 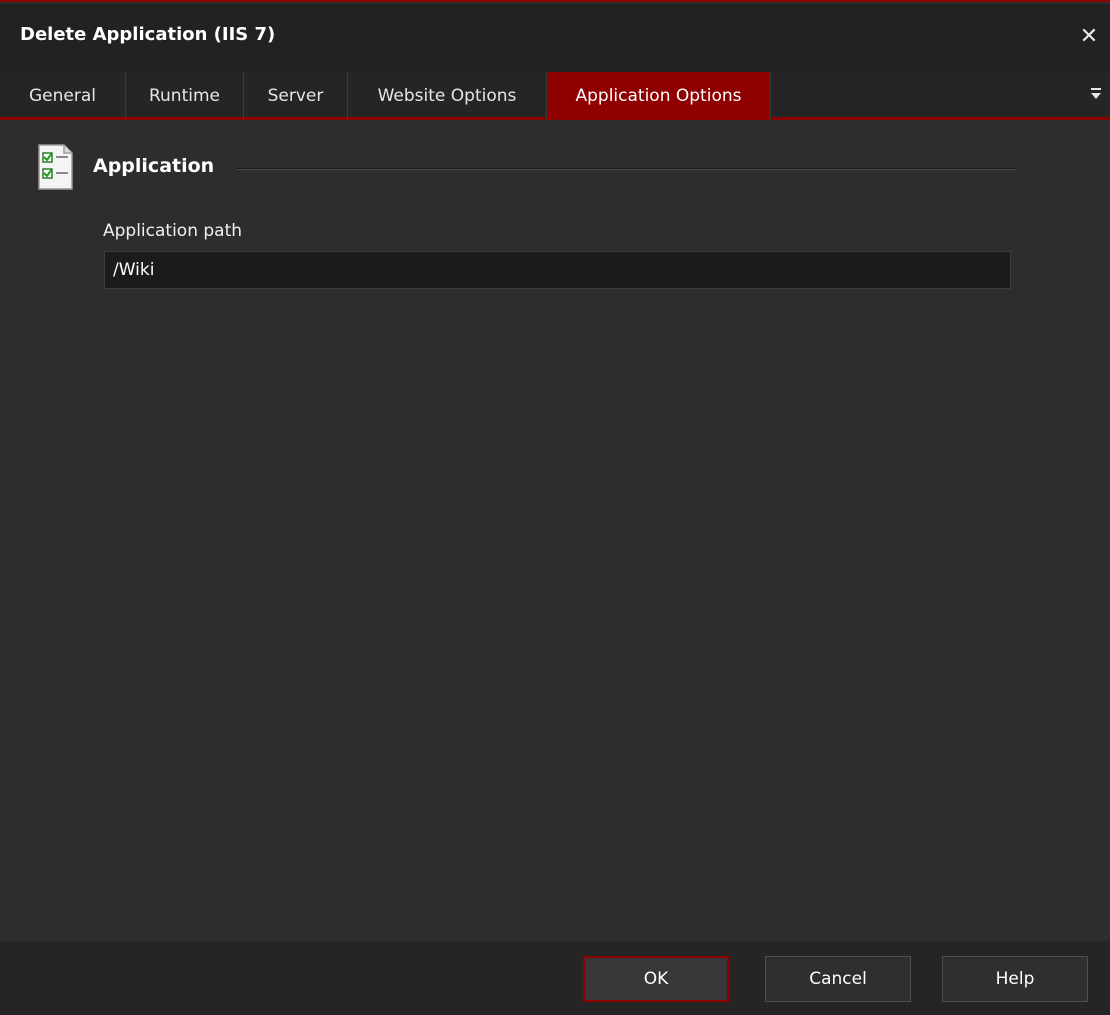 I want to click on tab-website-options: Website Options, so click(x=447, y=96).